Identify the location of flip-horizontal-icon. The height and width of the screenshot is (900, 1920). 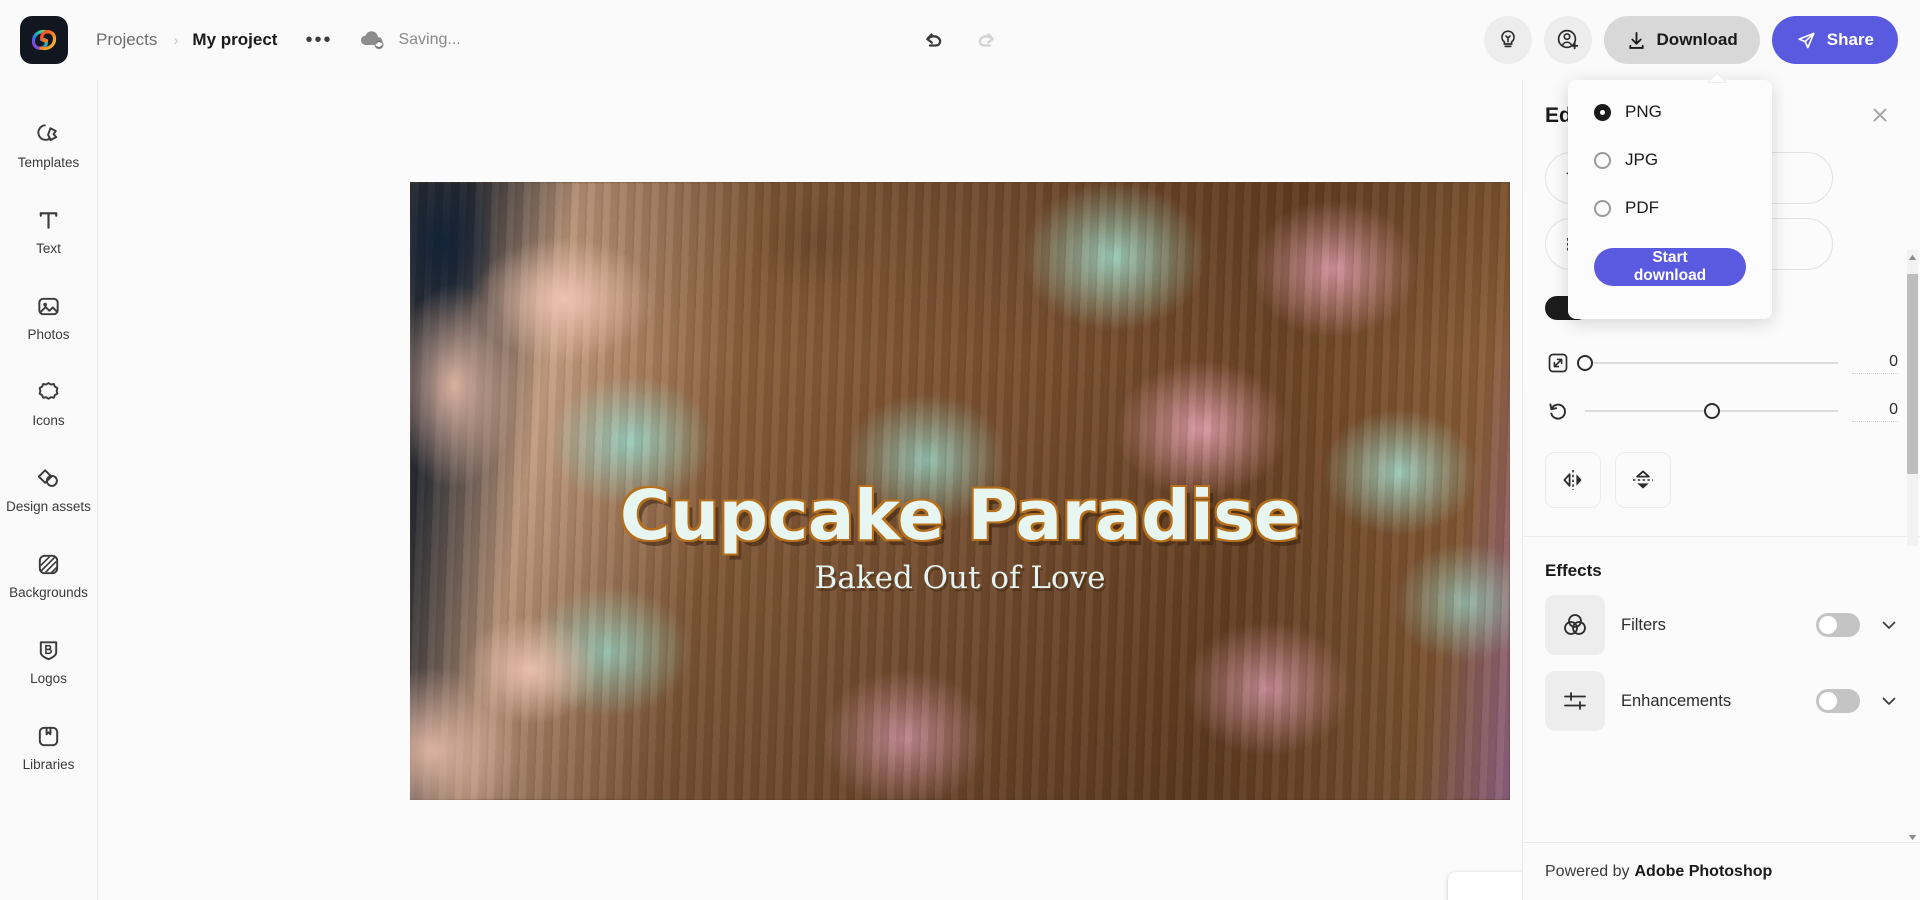
(1572, 480).